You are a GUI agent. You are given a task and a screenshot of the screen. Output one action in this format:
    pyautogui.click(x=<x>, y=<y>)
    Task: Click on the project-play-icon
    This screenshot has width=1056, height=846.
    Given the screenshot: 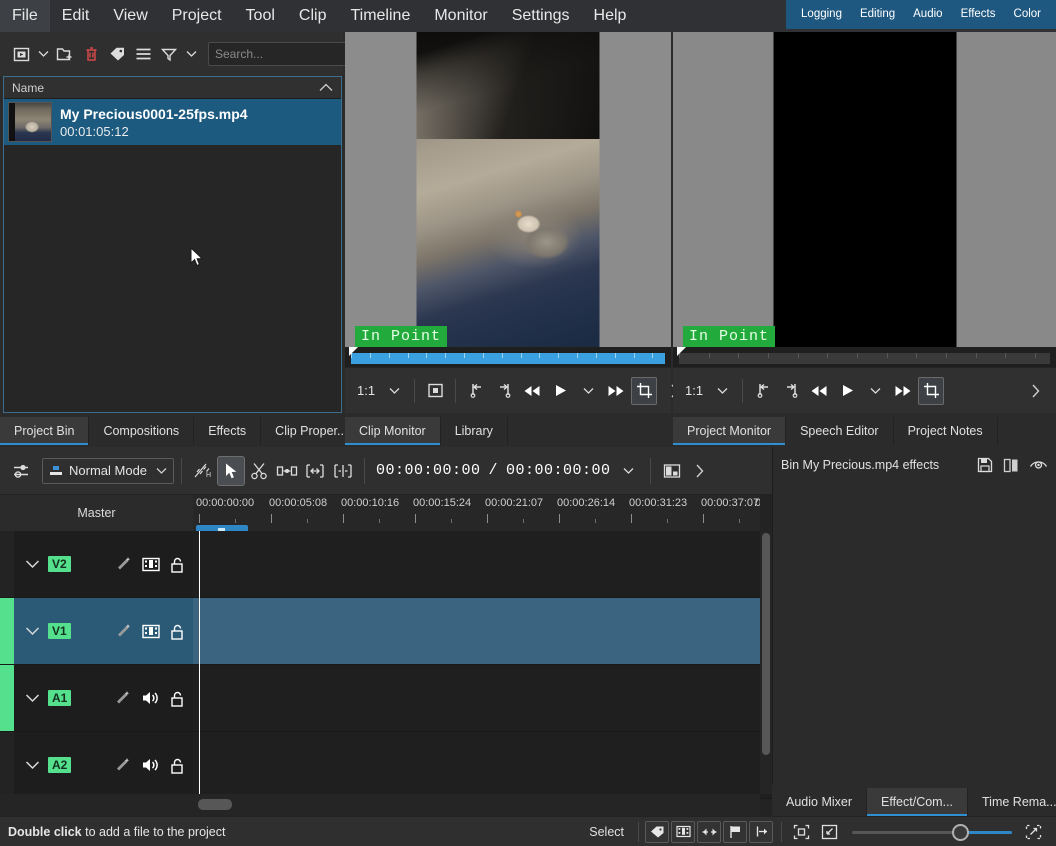 What is the action you would take?
    pyautogui.click(x=847, y=391)
    